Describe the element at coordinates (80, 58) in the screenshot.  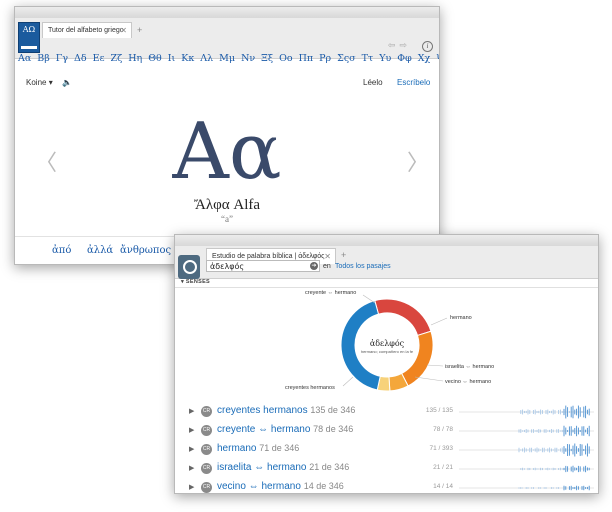
I see `alphabet-letter-3: Δδ` at that location.